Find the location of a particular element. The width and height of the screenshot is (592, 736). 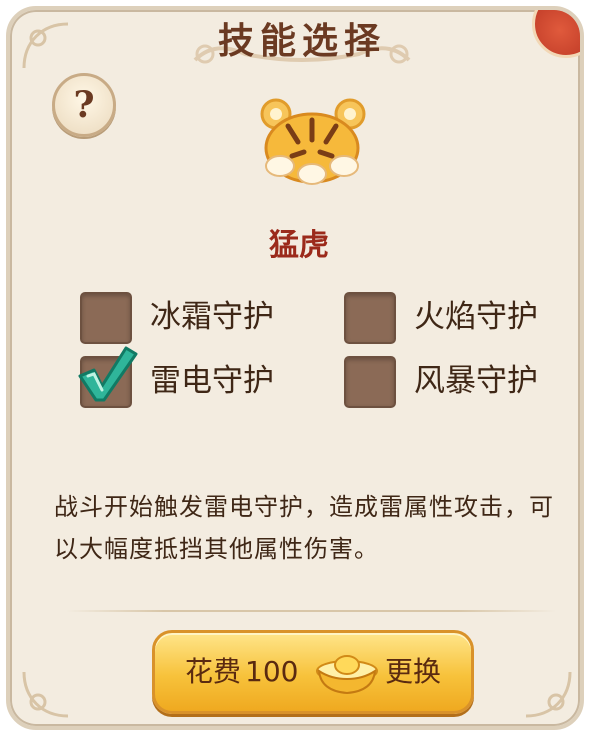

corner-ornament-bottom-right is located at coordinates (548, 694).